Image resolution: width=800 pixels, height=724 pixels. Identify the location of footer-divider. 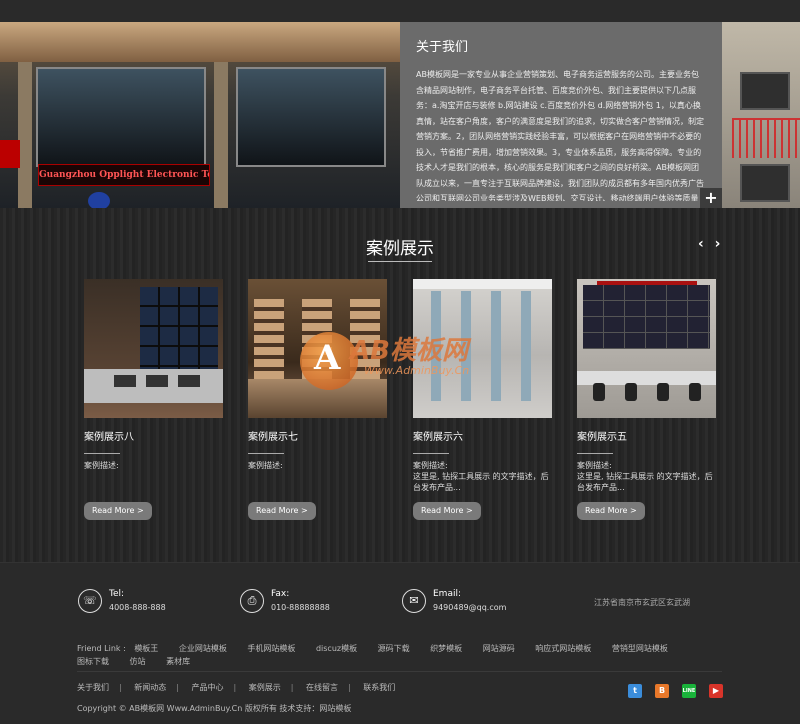
(399, 671).